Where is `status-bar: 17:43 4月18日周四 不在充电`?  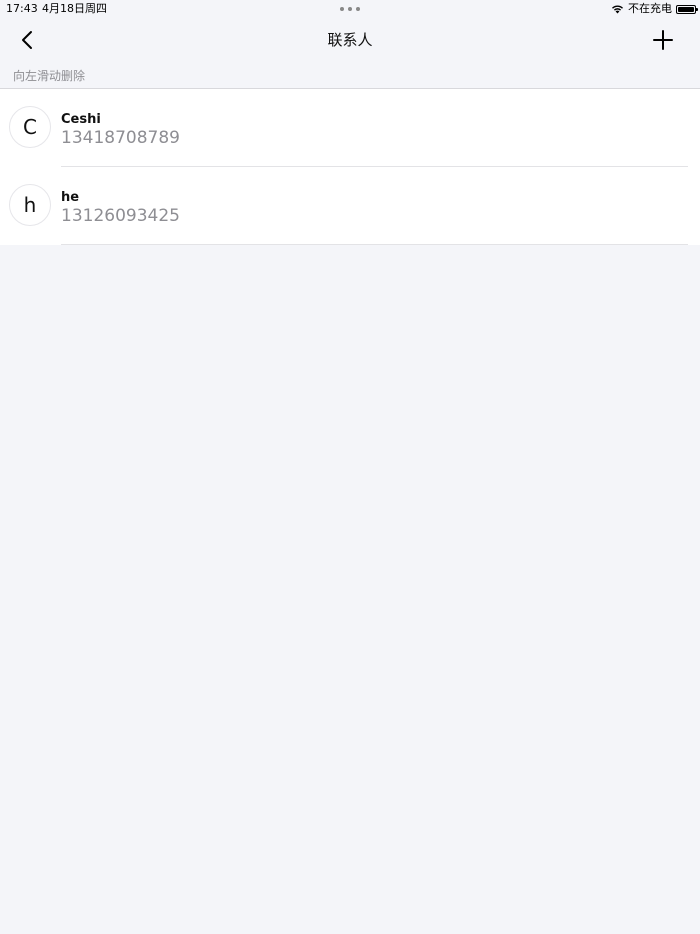
status-bar: 17:43 4月18日周四 不在充电 is located at coordinates (350, 9).